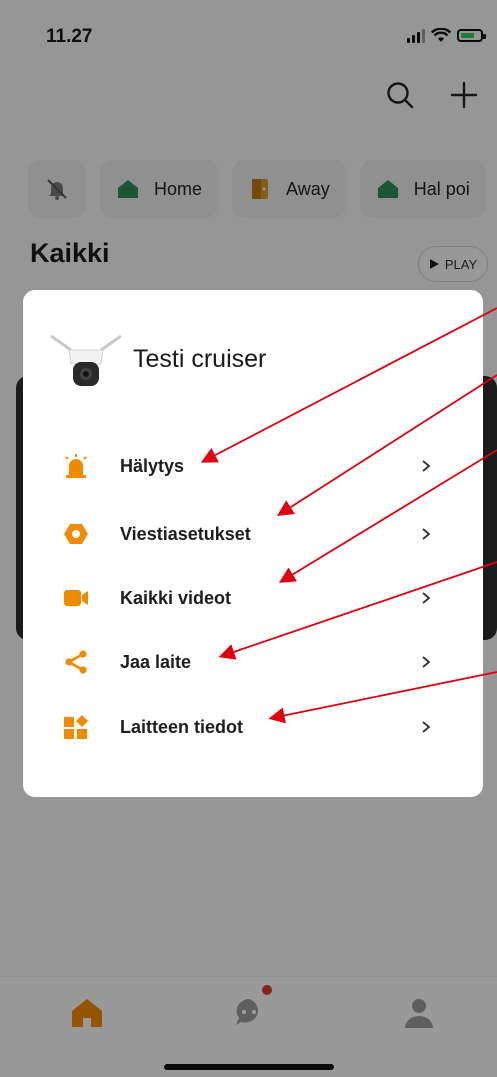 This screenshot has width=497, height=1077. I want to click on menu-item-all-videos: Kaikki videot, so click(253, 598).